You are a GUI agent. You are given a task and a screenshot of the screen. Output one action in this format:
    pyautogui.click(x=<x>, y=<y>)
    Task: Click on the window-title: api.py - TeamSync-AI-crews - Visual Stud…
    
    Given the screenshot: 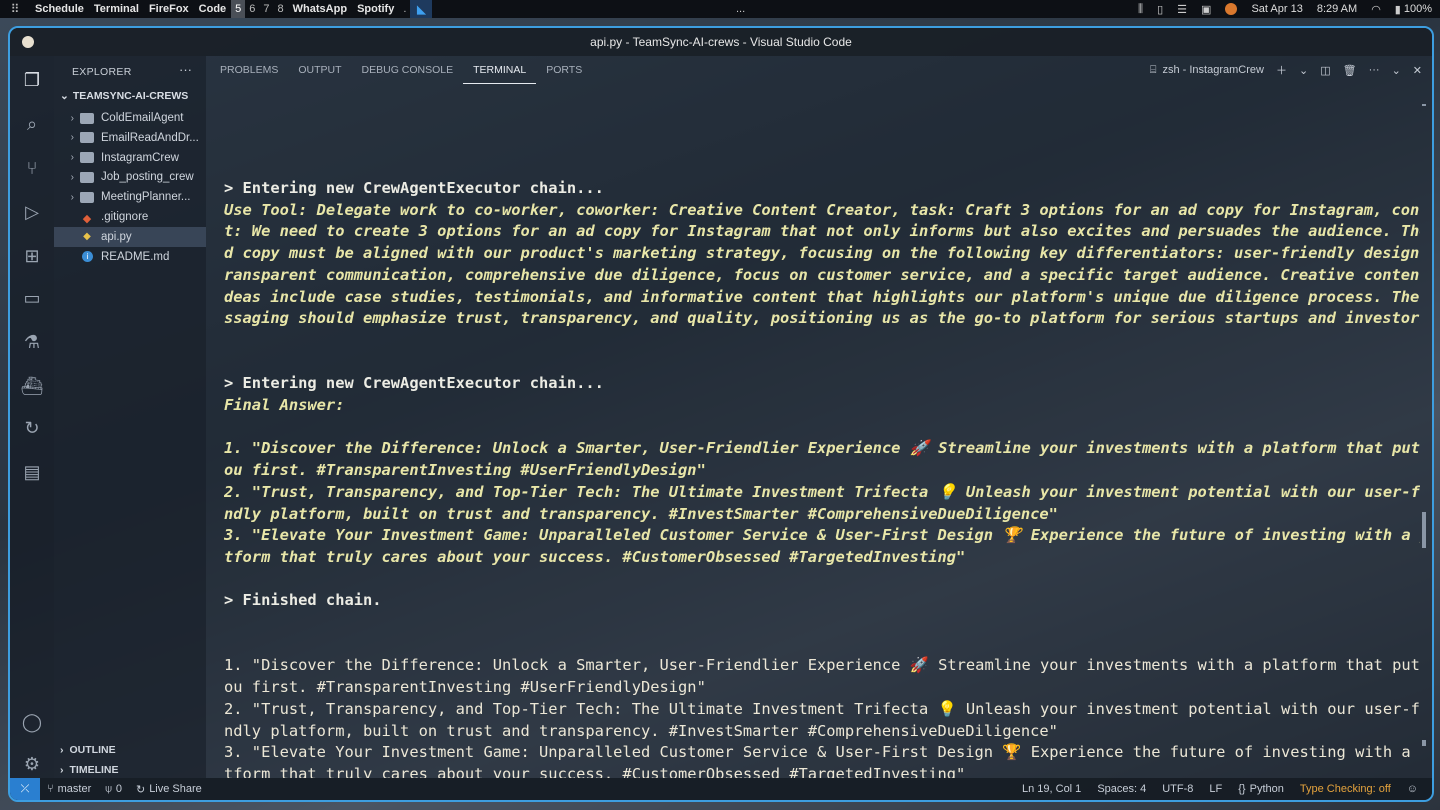 What is the action you would take?
    pyautogui.click(x=721, y=42)
    